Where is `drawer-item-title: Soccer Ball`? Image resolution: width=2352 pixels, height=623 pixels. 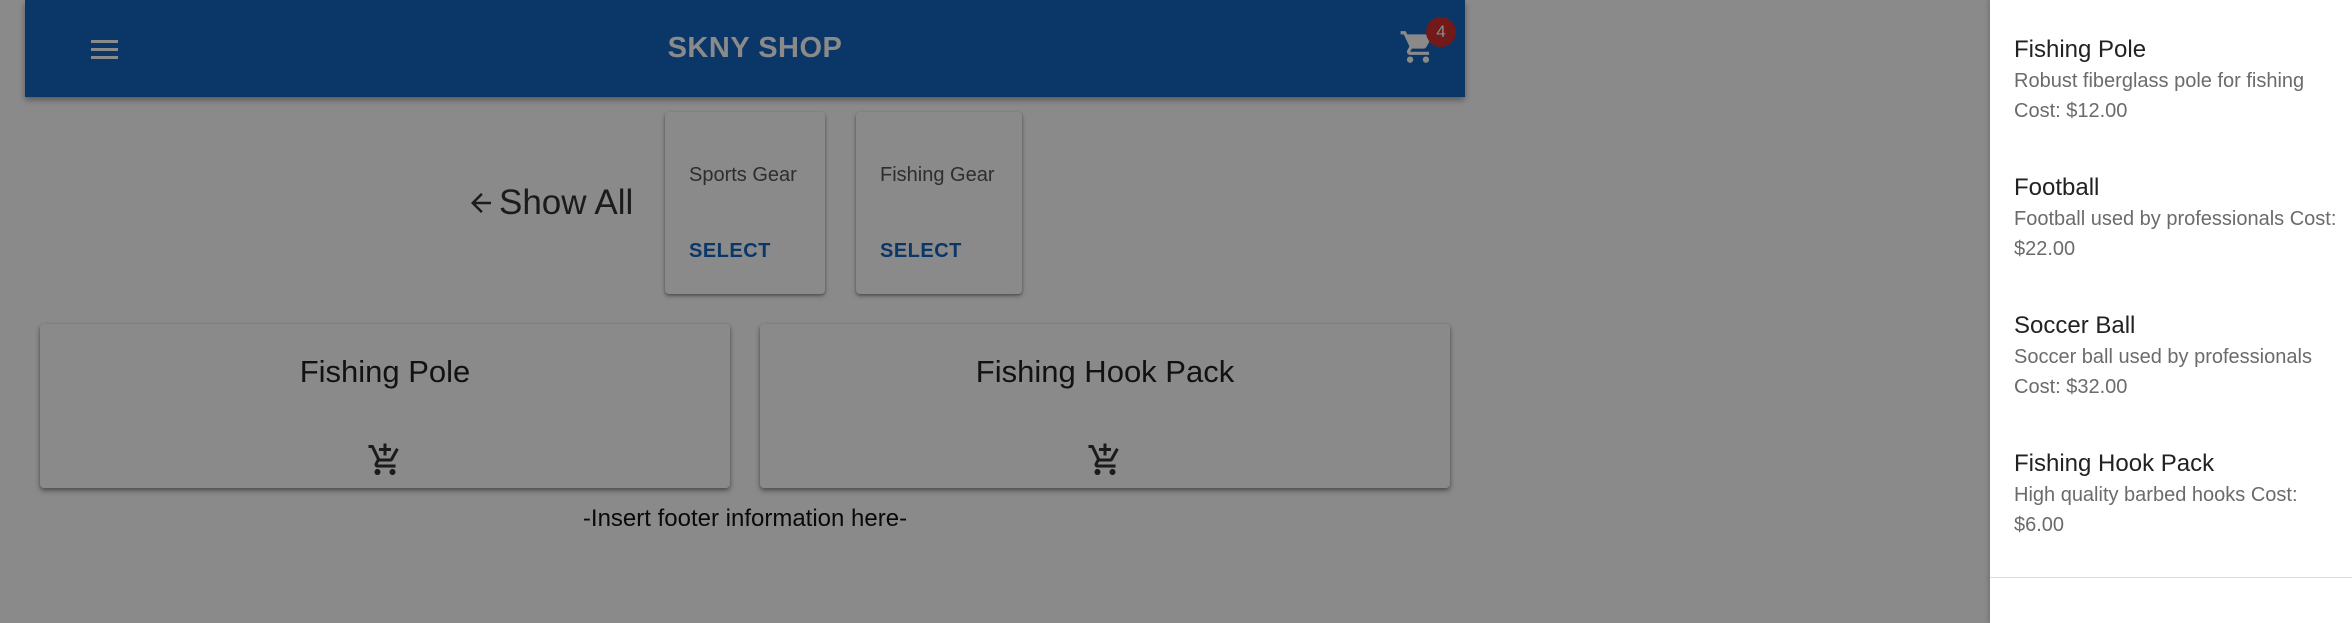 drawer-item-title: Soccer Ball is located at coordinates (2075, 325).